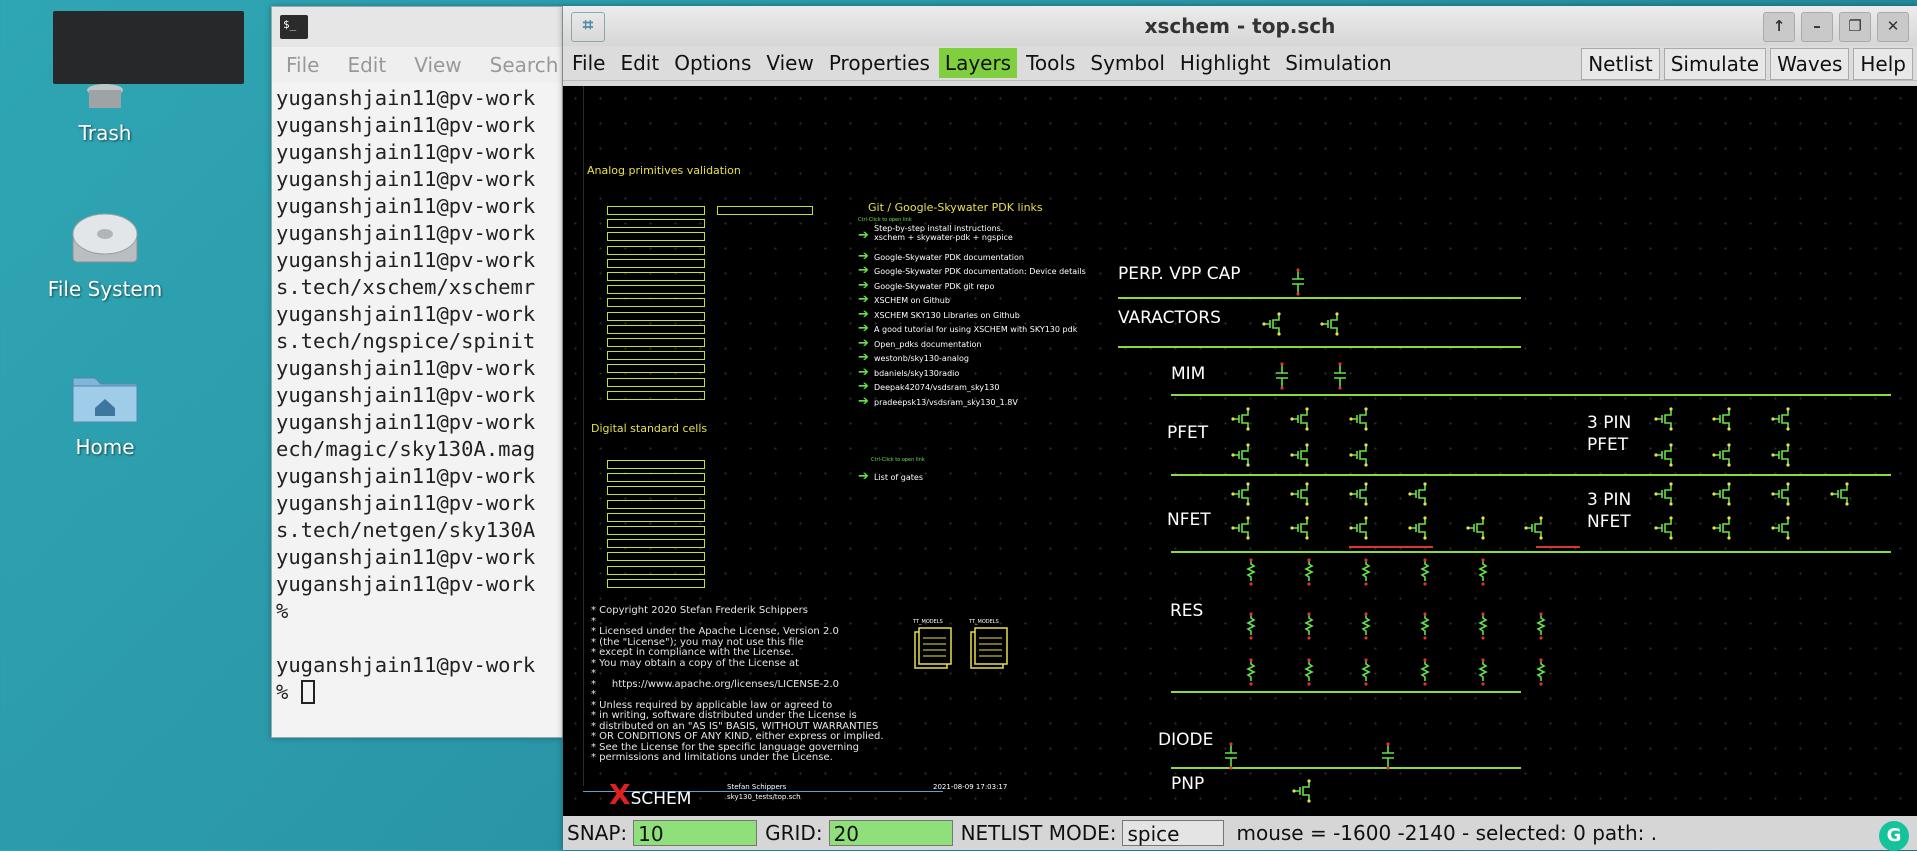 This screenshot has height=851, width=1917. What do you see at coordinates (1779, 27) in the screenshot?
I see `window-up-icon: ↑` at bounding box center [1779, 27].